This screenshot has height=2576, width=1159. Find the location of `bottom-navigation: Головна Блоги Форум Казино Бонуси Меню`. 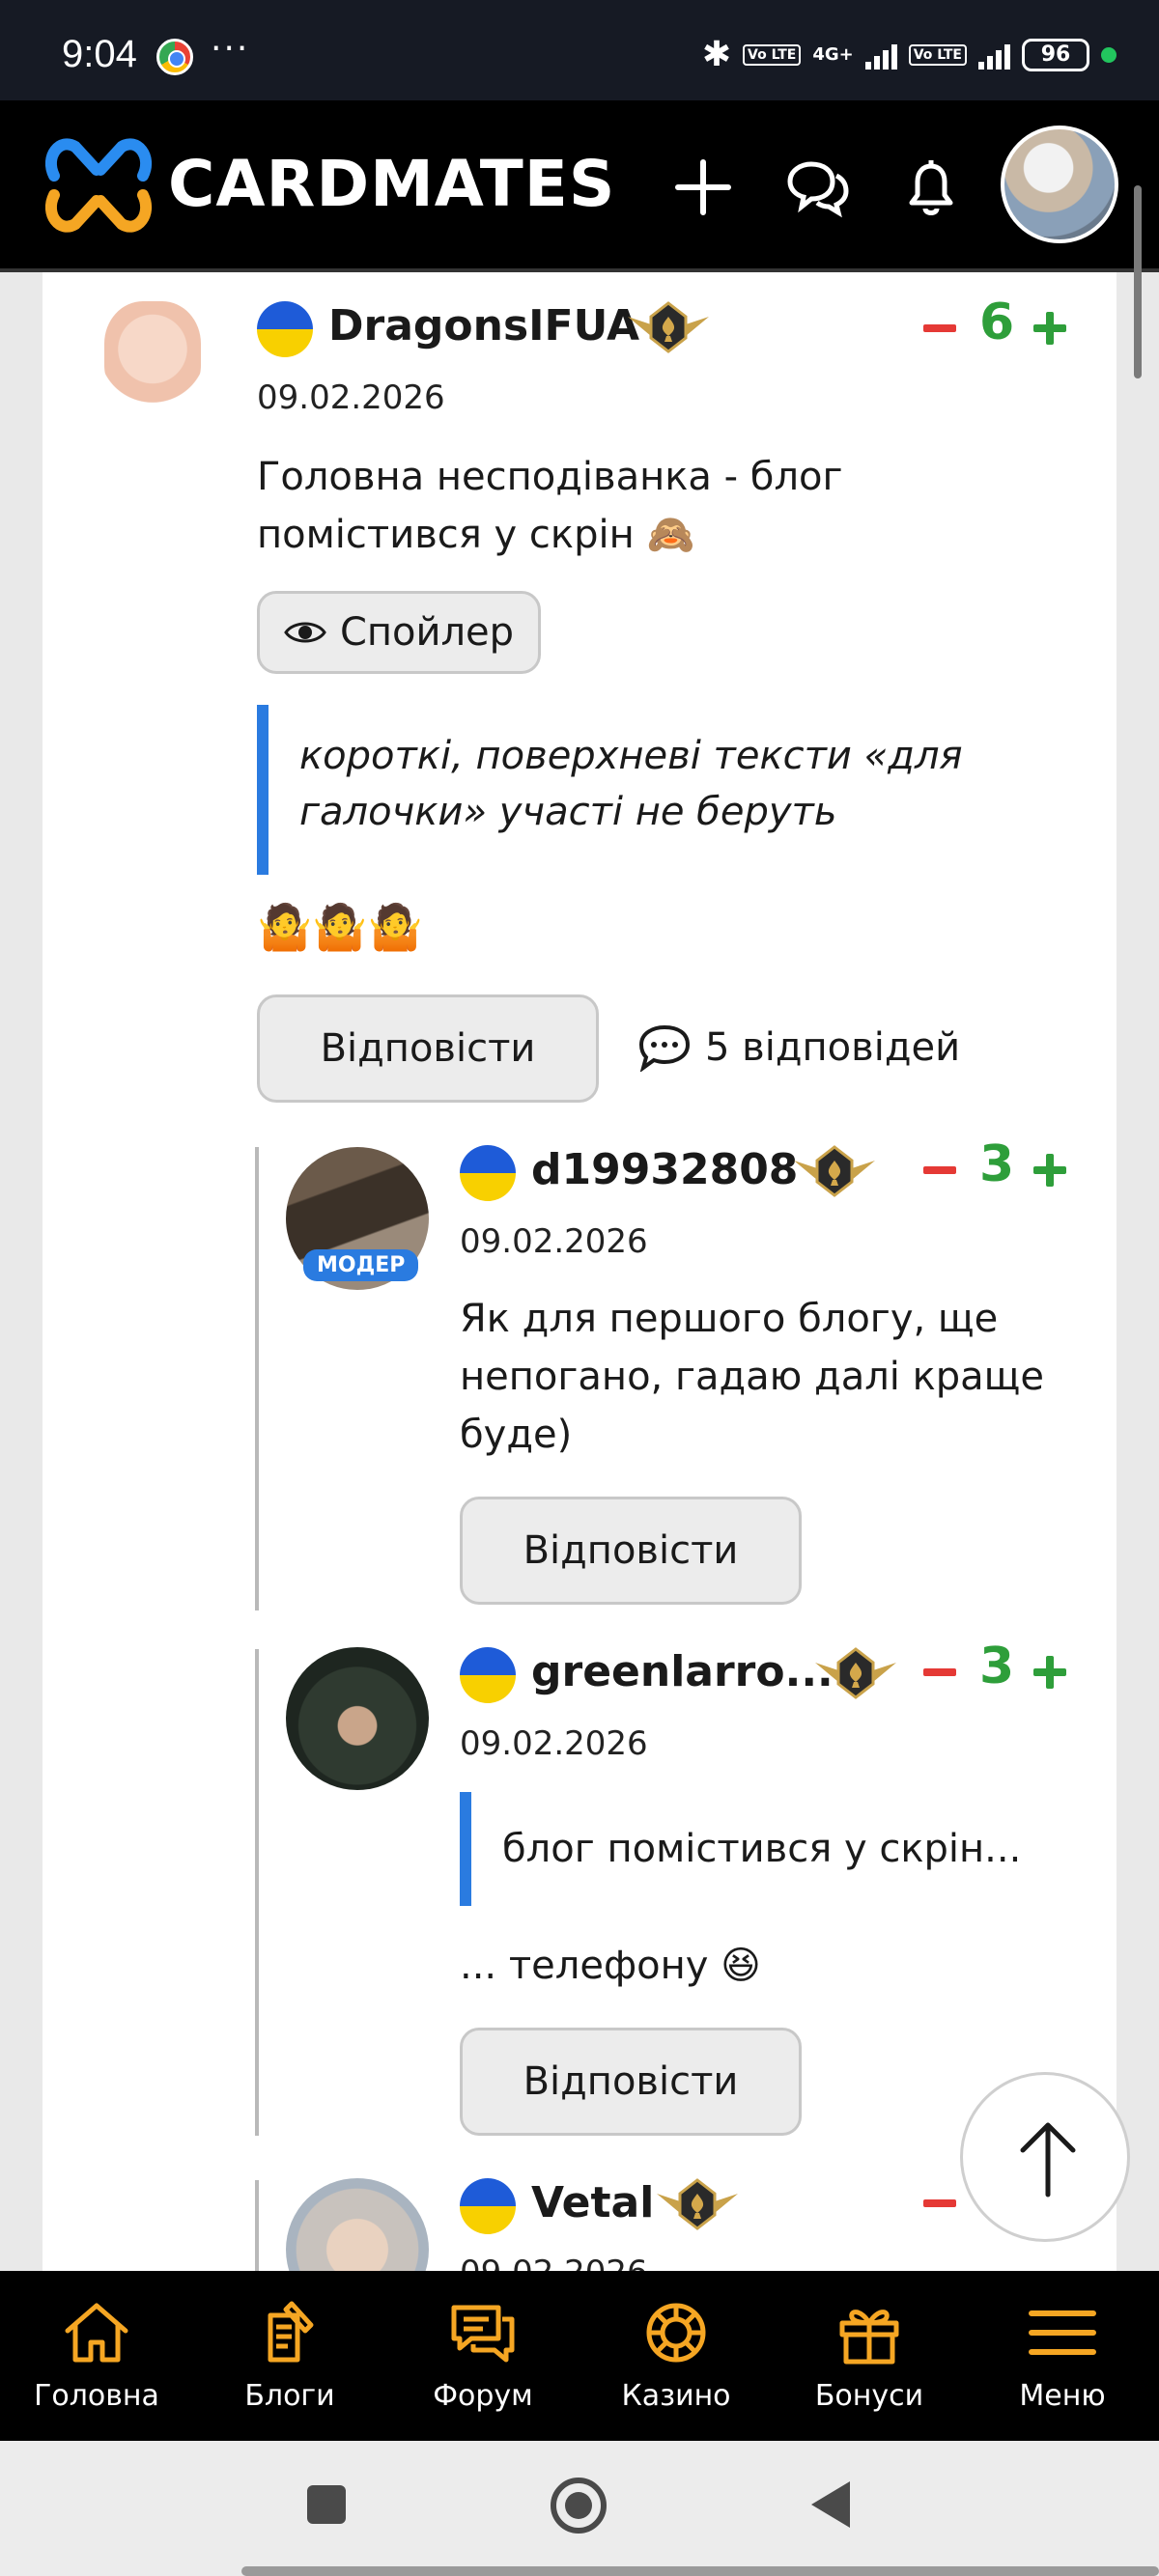

bottom-navigation: Головна Блоги Форум Казино Бонуси Меню is located at coordinates (579, 2356).